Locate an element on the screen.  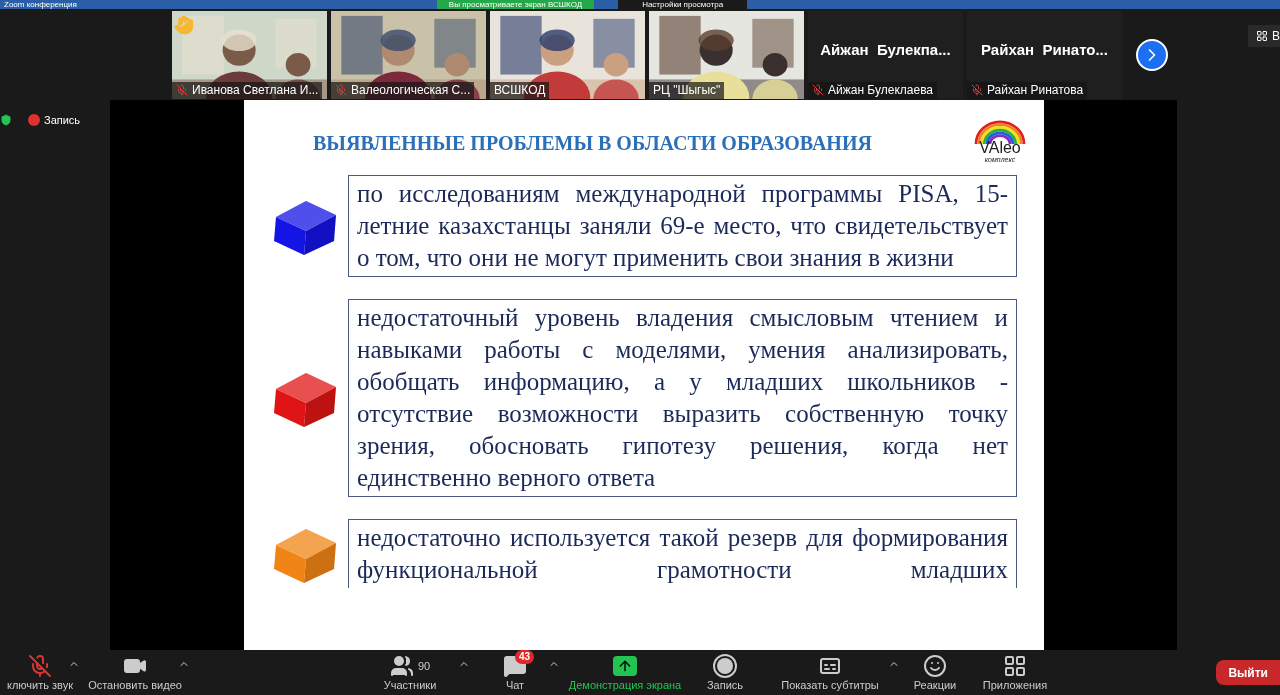
toolbar-button: Приложения is located at coordinates (1015, 672).